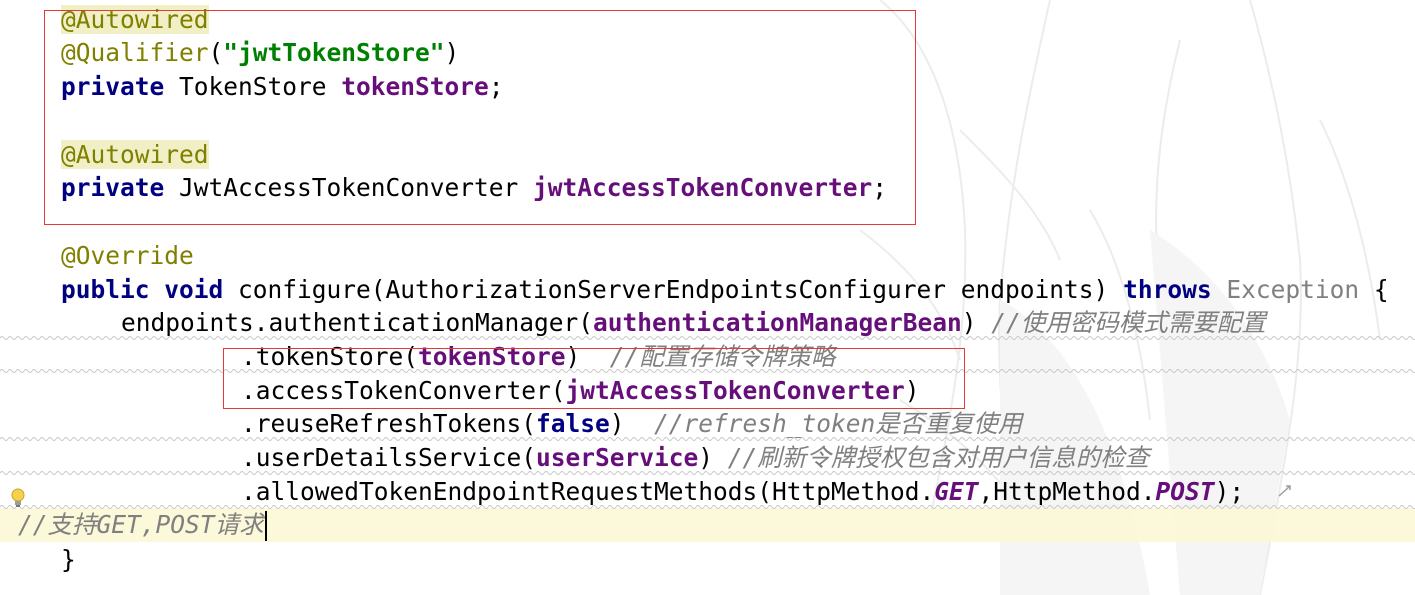 The image size is (1415, 595). I want to click on code-line-9: .tokenStore(tokenStore) //配置存储令牌策略, so click(538, 357).